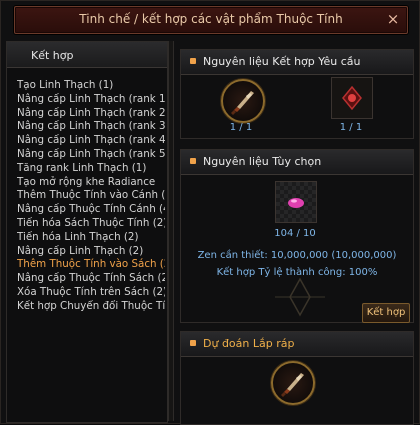  I want to click on ornament-icon, so click(300, 297).